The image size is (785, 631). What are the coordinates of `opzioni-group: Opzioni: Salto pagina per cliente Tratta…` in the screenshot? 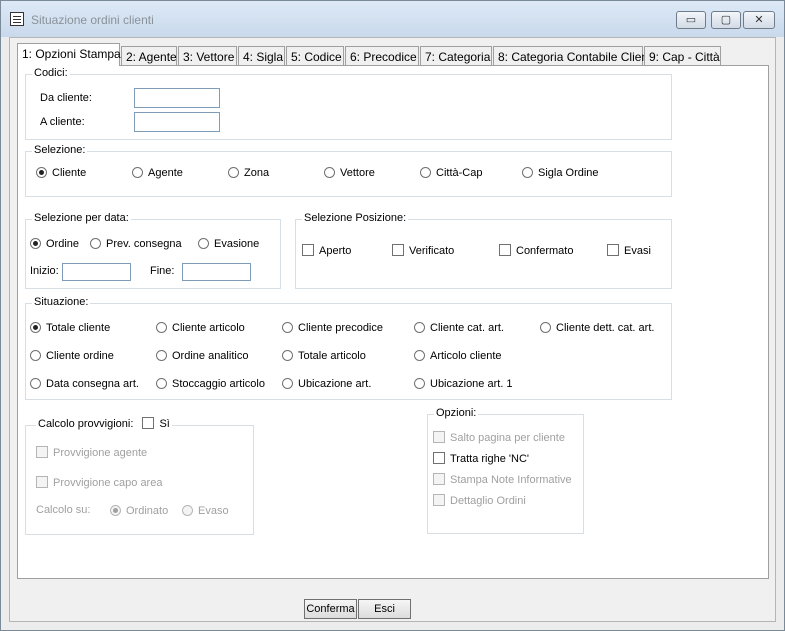 It's located at (505, 470).